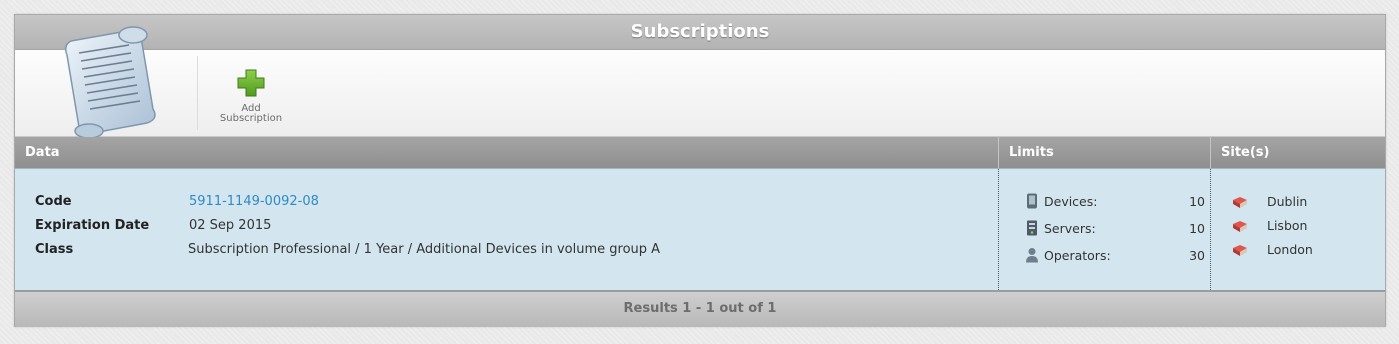 The height and width of the screenshot is (344, 1399). What do you see at coordinates (1115, 229) in the screenshot?
I see `limit-servers: Servers: 10` at bounding box center [1115, 229].